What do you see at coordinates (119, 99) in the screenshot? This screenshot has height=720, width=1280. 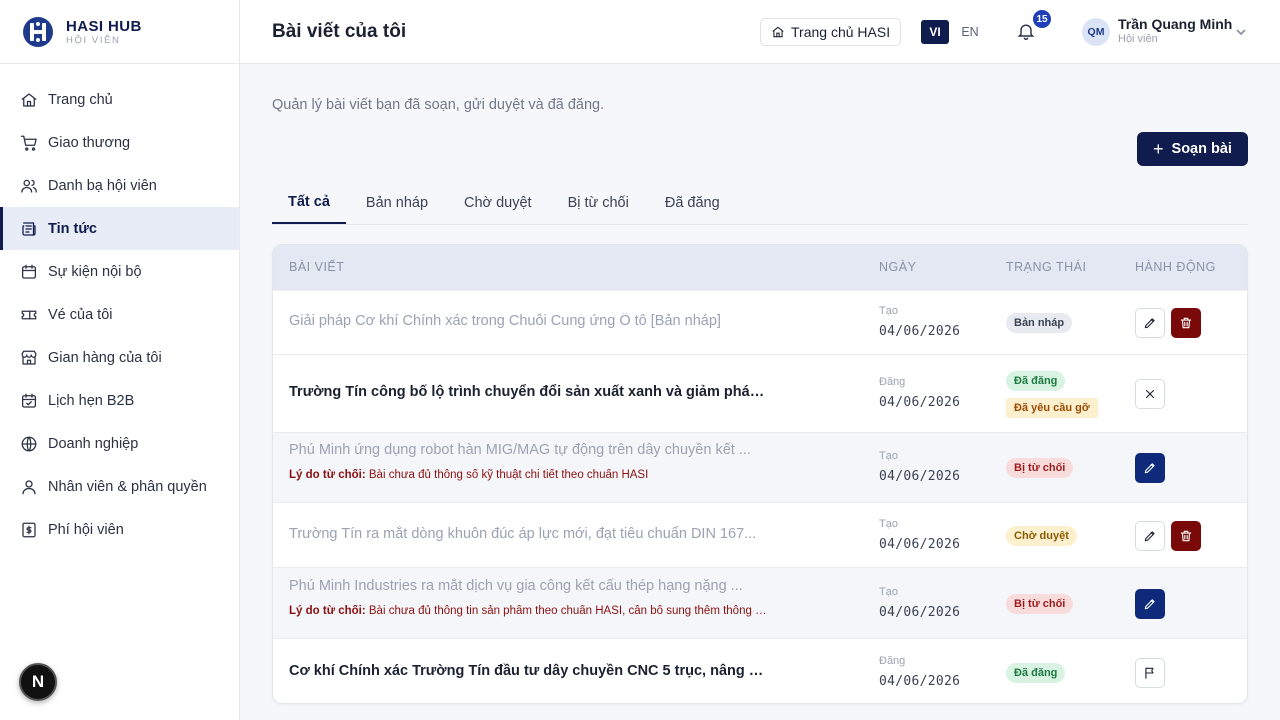 I see `sidebar-item-0: Trang chủ` at bounding box center [119, 99].